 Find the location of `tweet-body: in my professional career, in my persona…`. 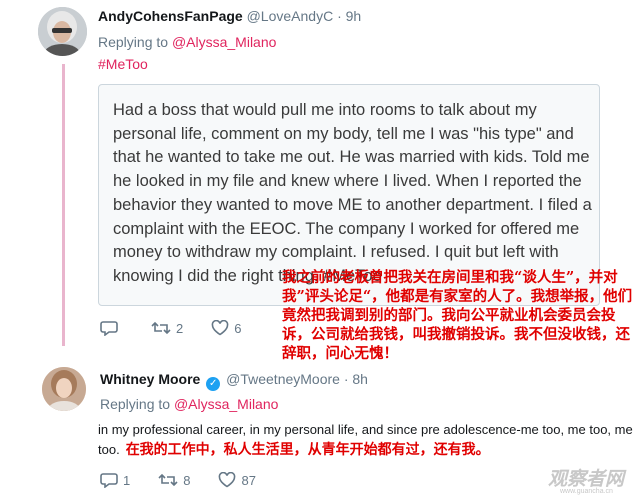

tweet-body: in my professional career, in my persona… is located at coordinates (368, 440).